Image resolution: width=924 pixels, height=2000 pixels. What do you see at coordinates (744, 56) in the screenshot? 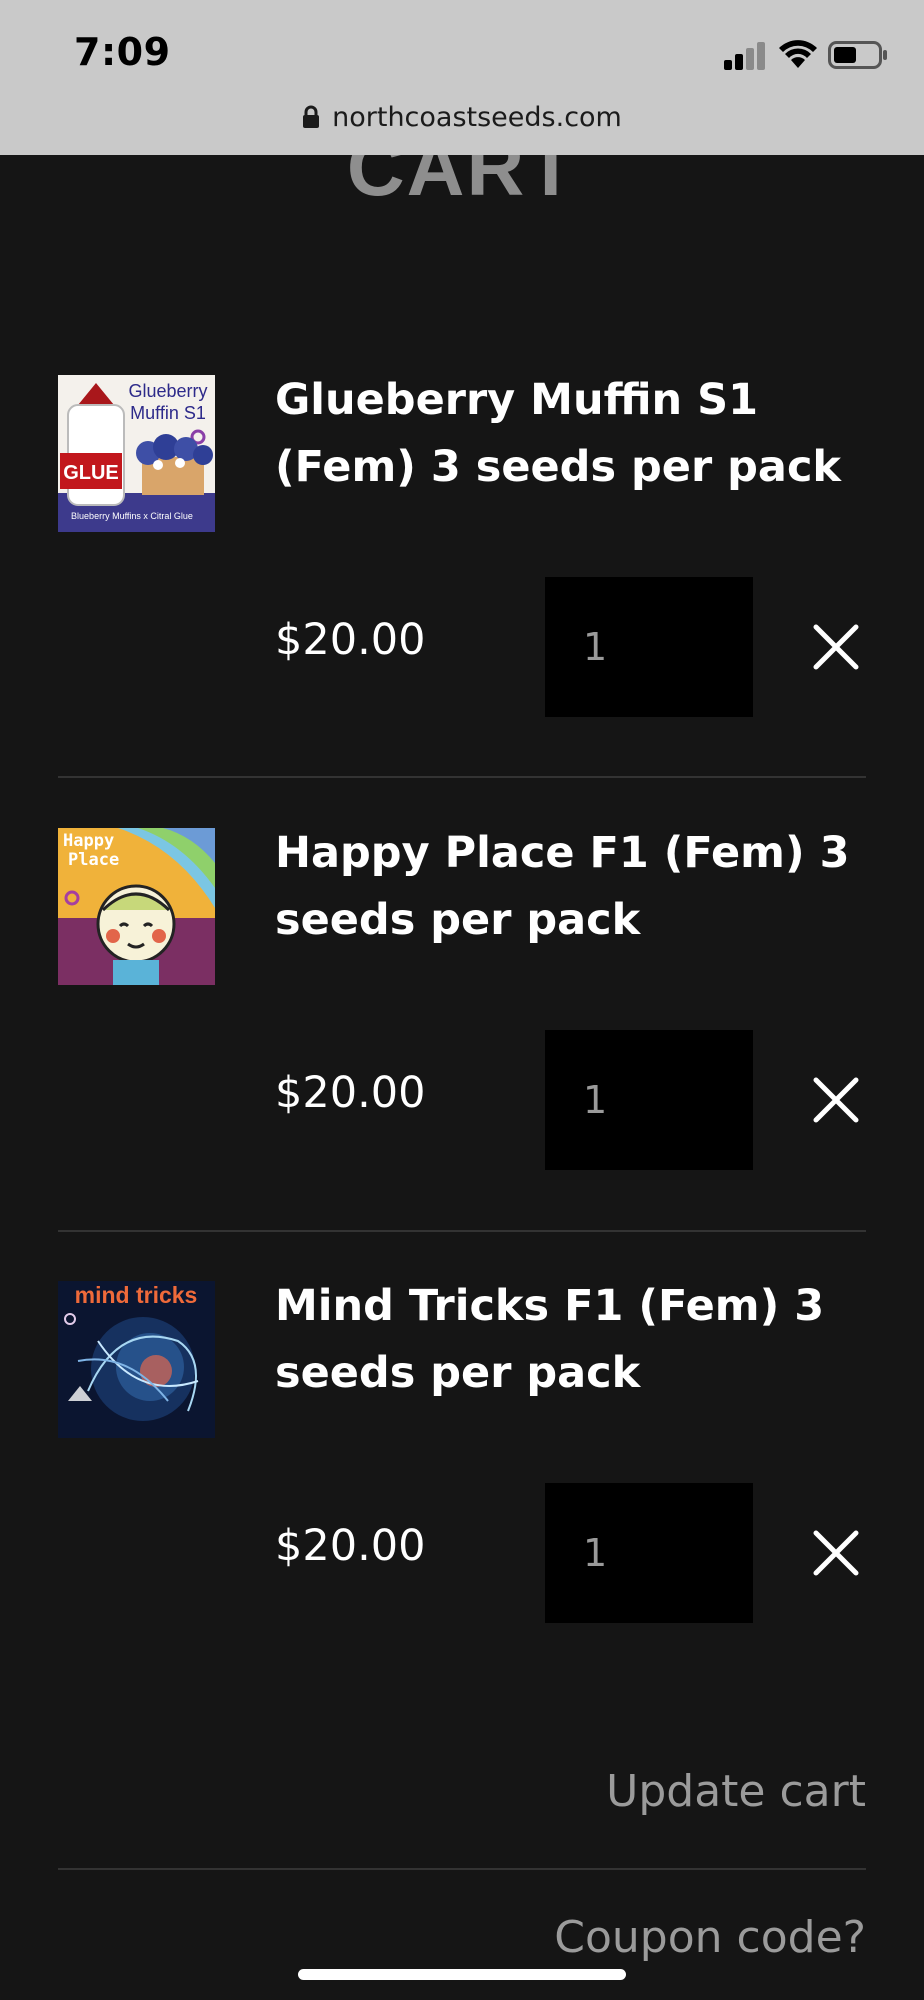
I see `cellular-signal-icon` at bounding box center [744, 56].